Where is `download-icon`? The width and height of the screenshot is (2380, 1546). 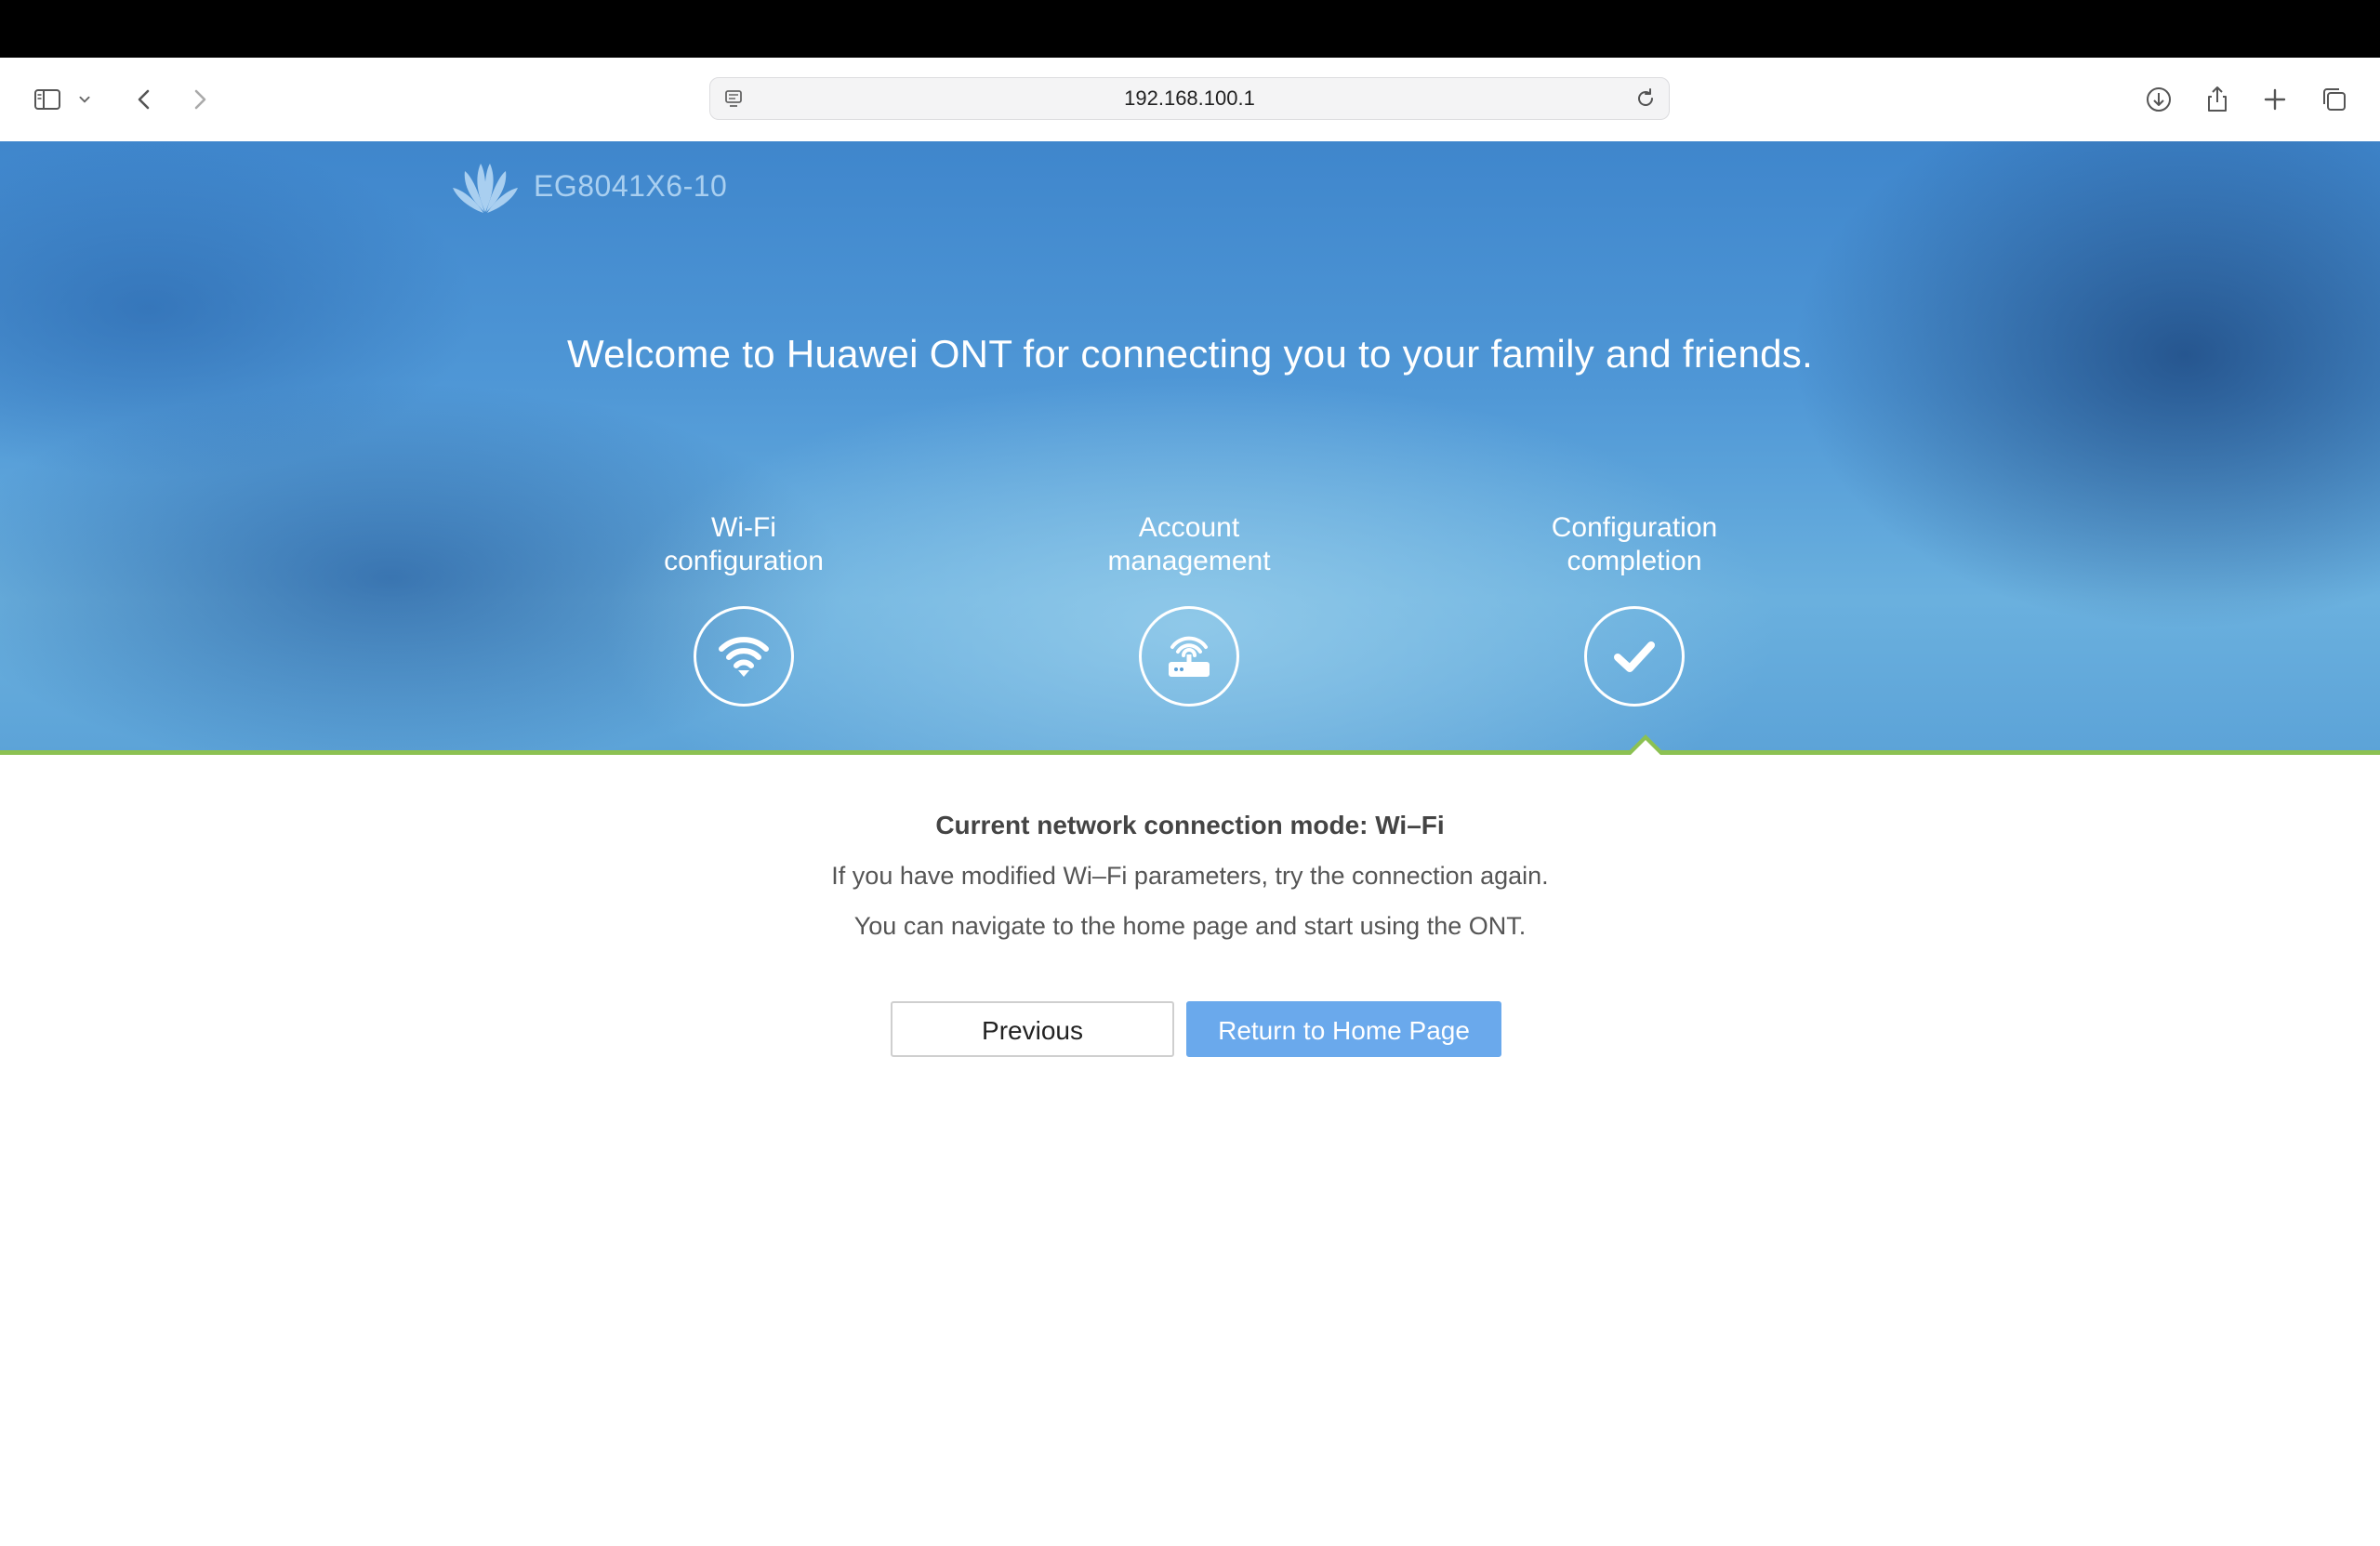
download-icon is located at coordinates (2158, 99).